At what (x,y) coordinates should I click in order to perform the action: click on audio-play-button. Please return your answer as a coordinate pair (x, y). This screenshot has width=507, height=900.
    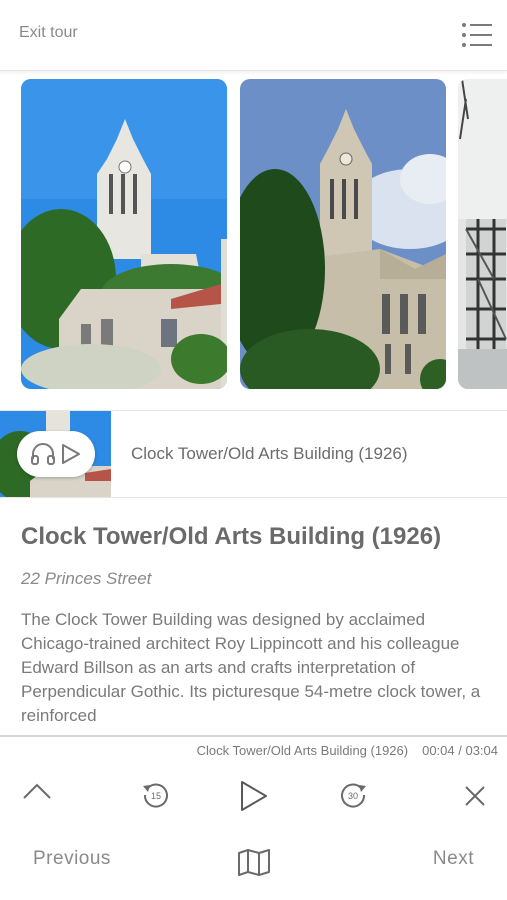
    Looking at the image, I should click on (56, 454).